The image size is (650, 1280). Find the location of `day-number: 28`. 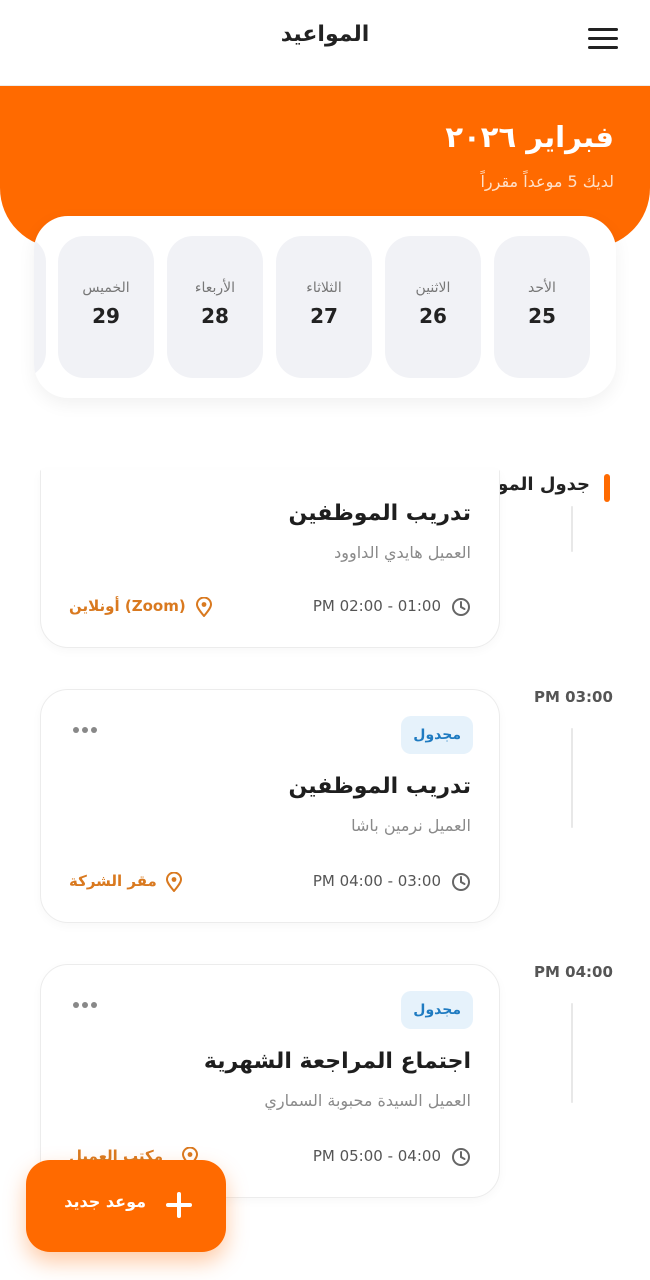

day-number: 28 is located at coordinates (215, 316).